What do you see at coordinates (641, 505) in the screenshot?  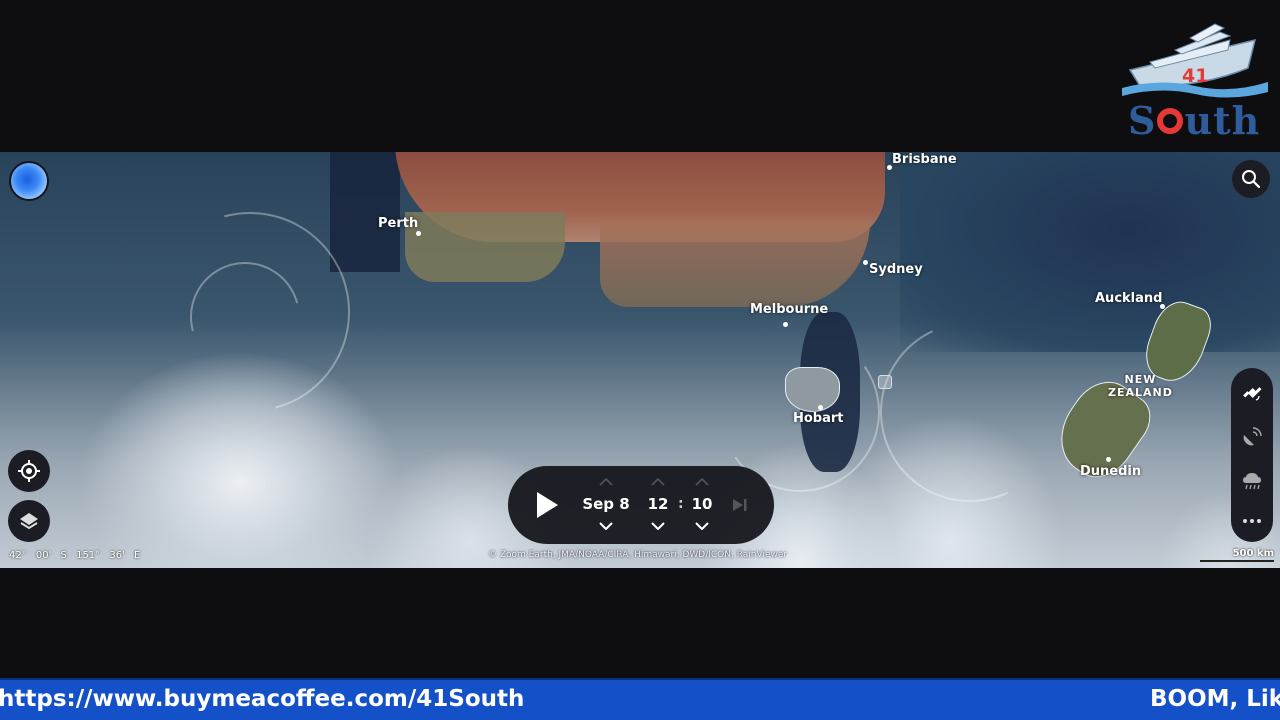 I see `time-control: Sep 8 12 : 10` at bounding box center [641, 505].